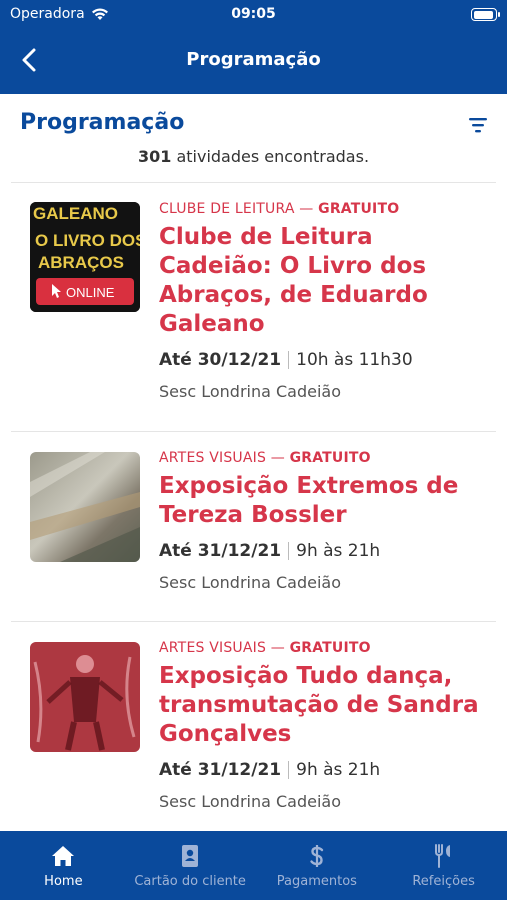 Image resolution: width=507 pixels, height=900 pixels. I want to click on tab-client-card: Cartão do cliente, so click(190, 865).